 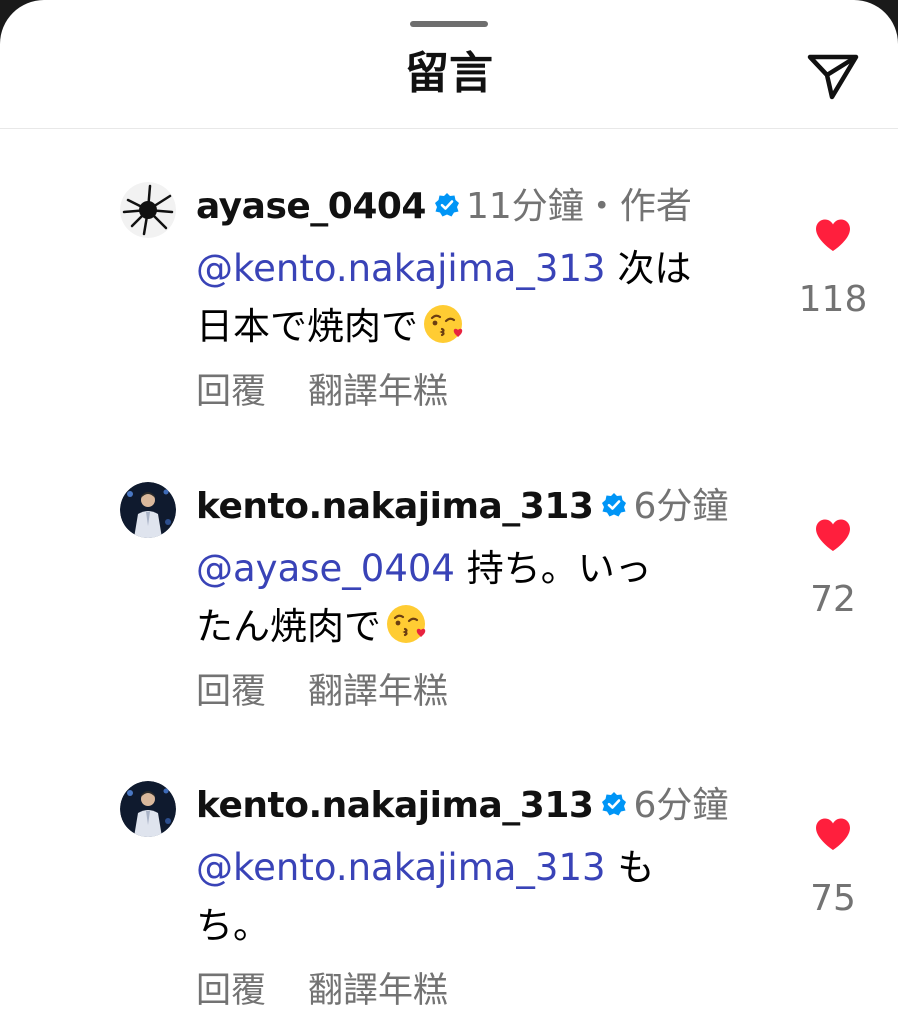 What do you see at coordinates (833, 868) in the screenshot?
I see `like-group: 75` at bounding box center [833, 868].